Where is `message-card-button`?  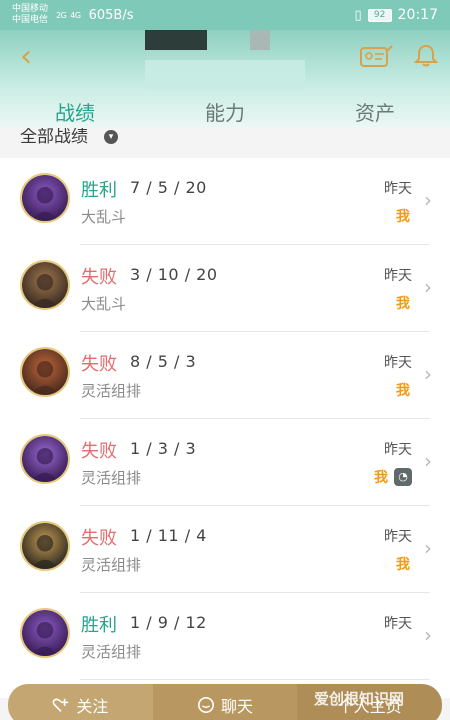 message-card-button is located at coordinates (376, 57).